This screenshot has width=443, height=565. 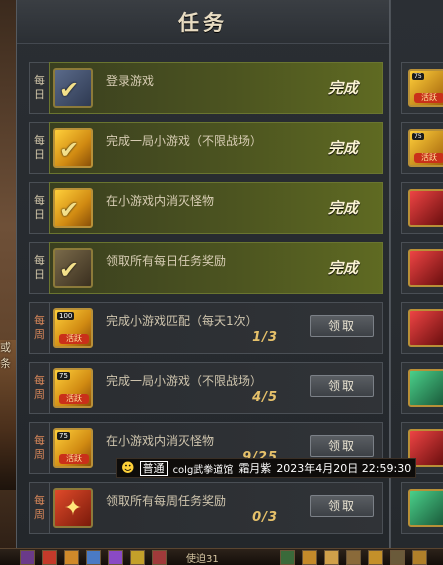 What do you see at coordinates (221, 556) in the screenshot?
I see `skill-hotbar: 使迫31` at bounding box center [221, 556].